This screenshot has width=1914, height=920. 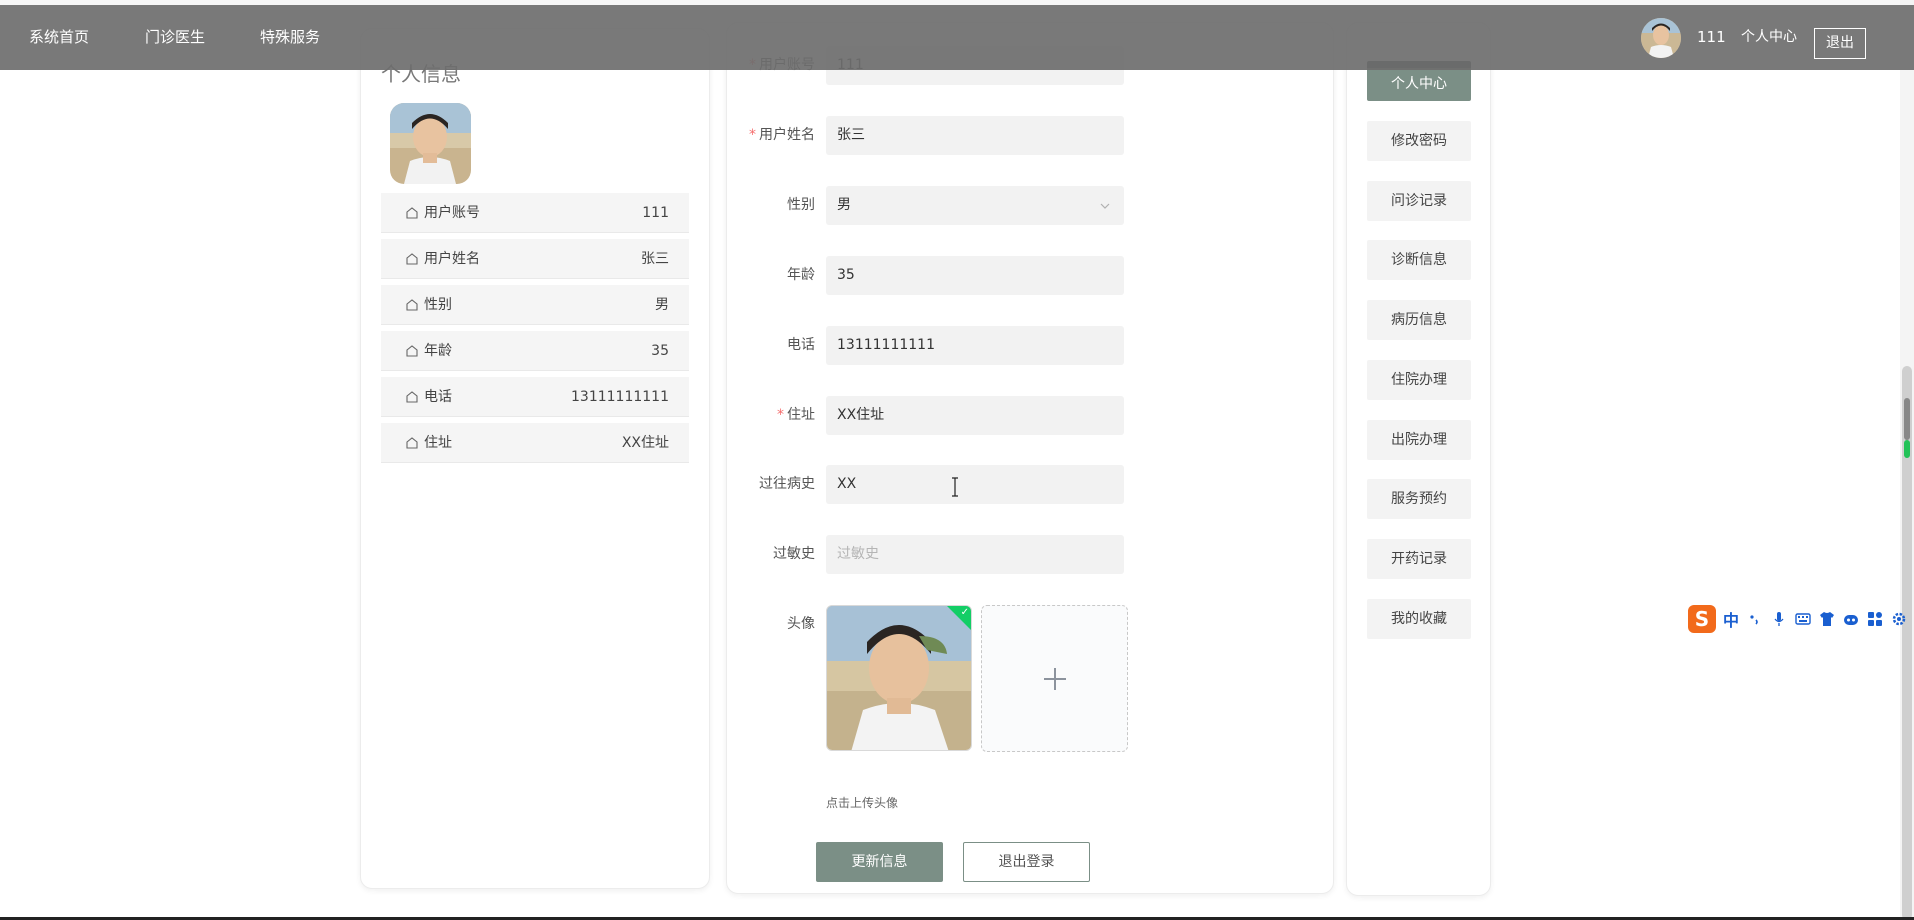 I want to click on profile-row-address: 住址 XX住址, so click(x=535, y=443).